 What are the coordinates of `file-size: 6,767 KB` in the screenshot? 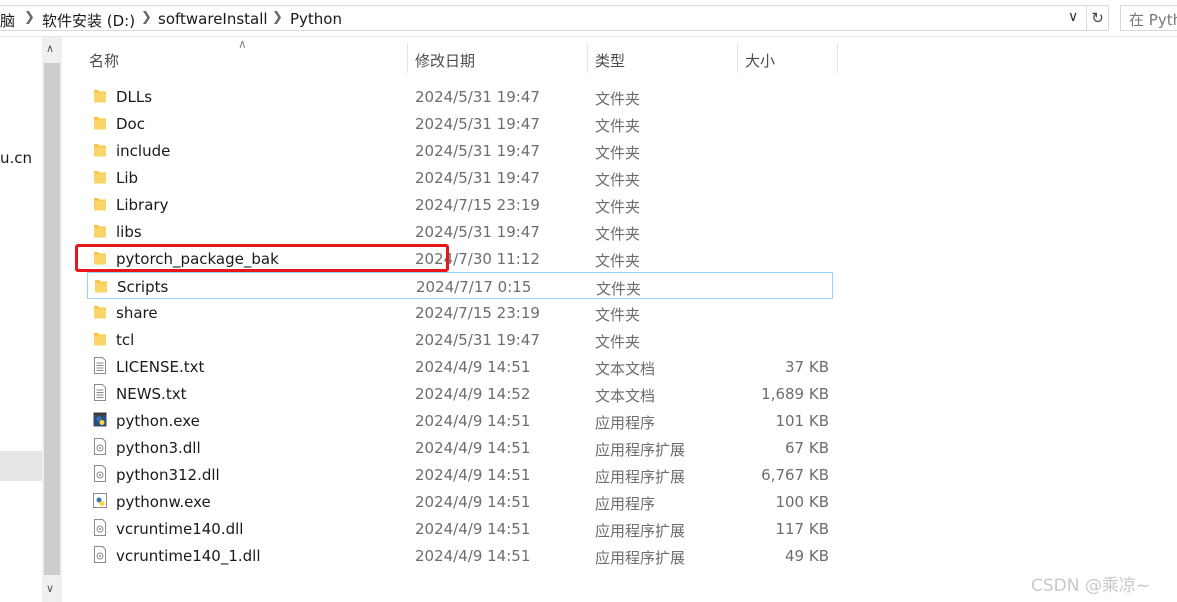 It's located at (795, 475).